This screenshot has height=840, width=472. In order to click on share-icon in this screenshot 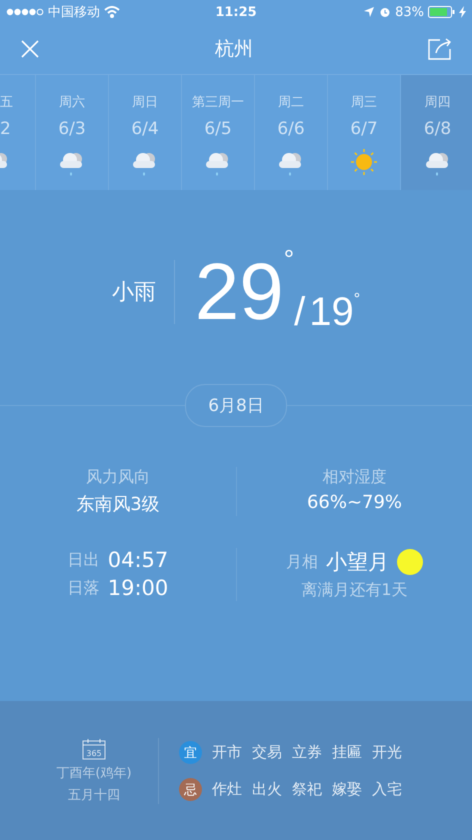, I will do `click(440, 49)`.